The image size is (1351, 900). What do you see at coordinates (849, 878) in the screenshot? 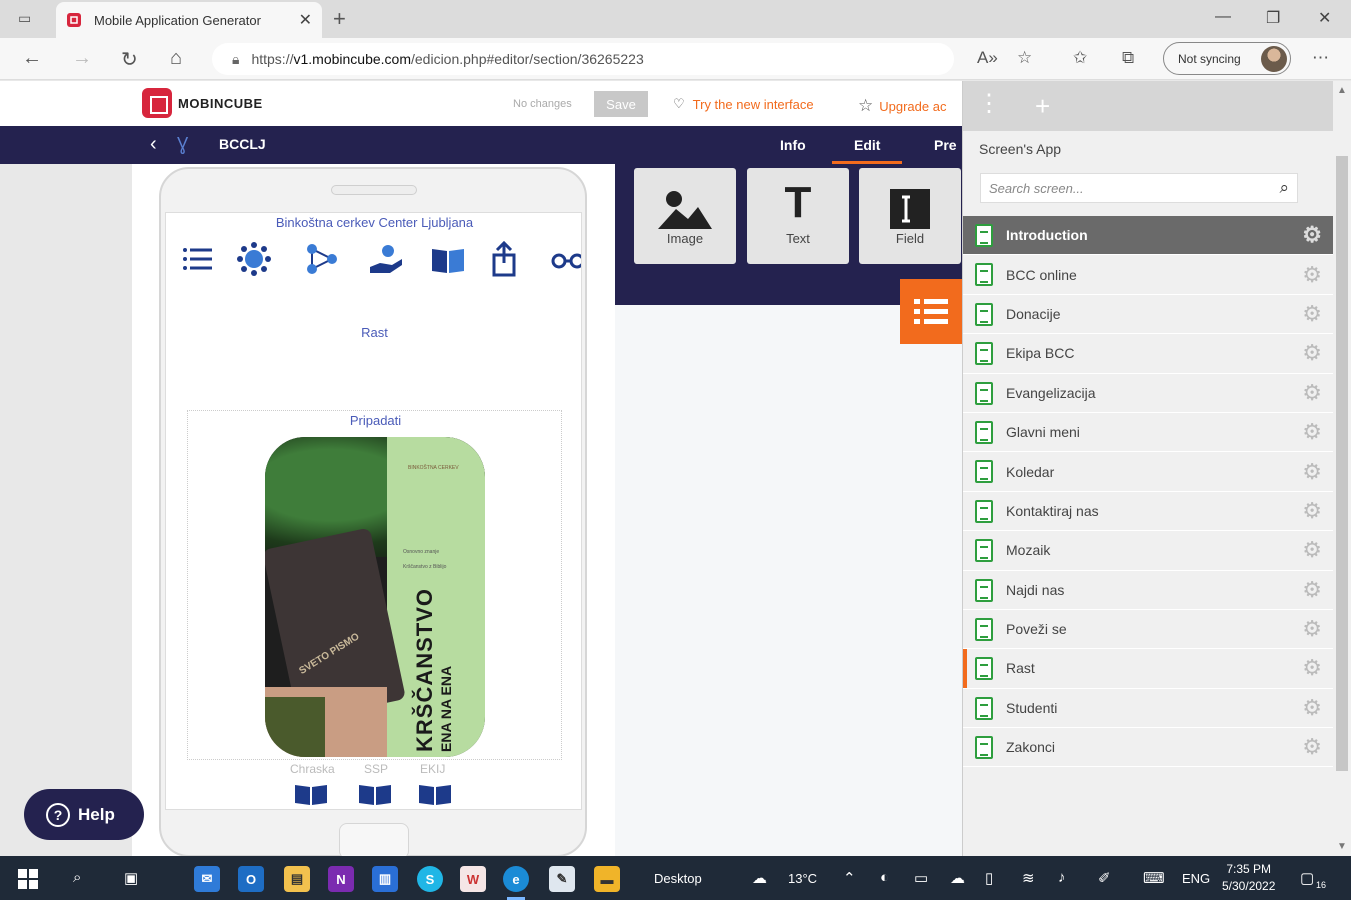
I see `show-hidden-icons: ⌃` at bounding box center [849, 878].